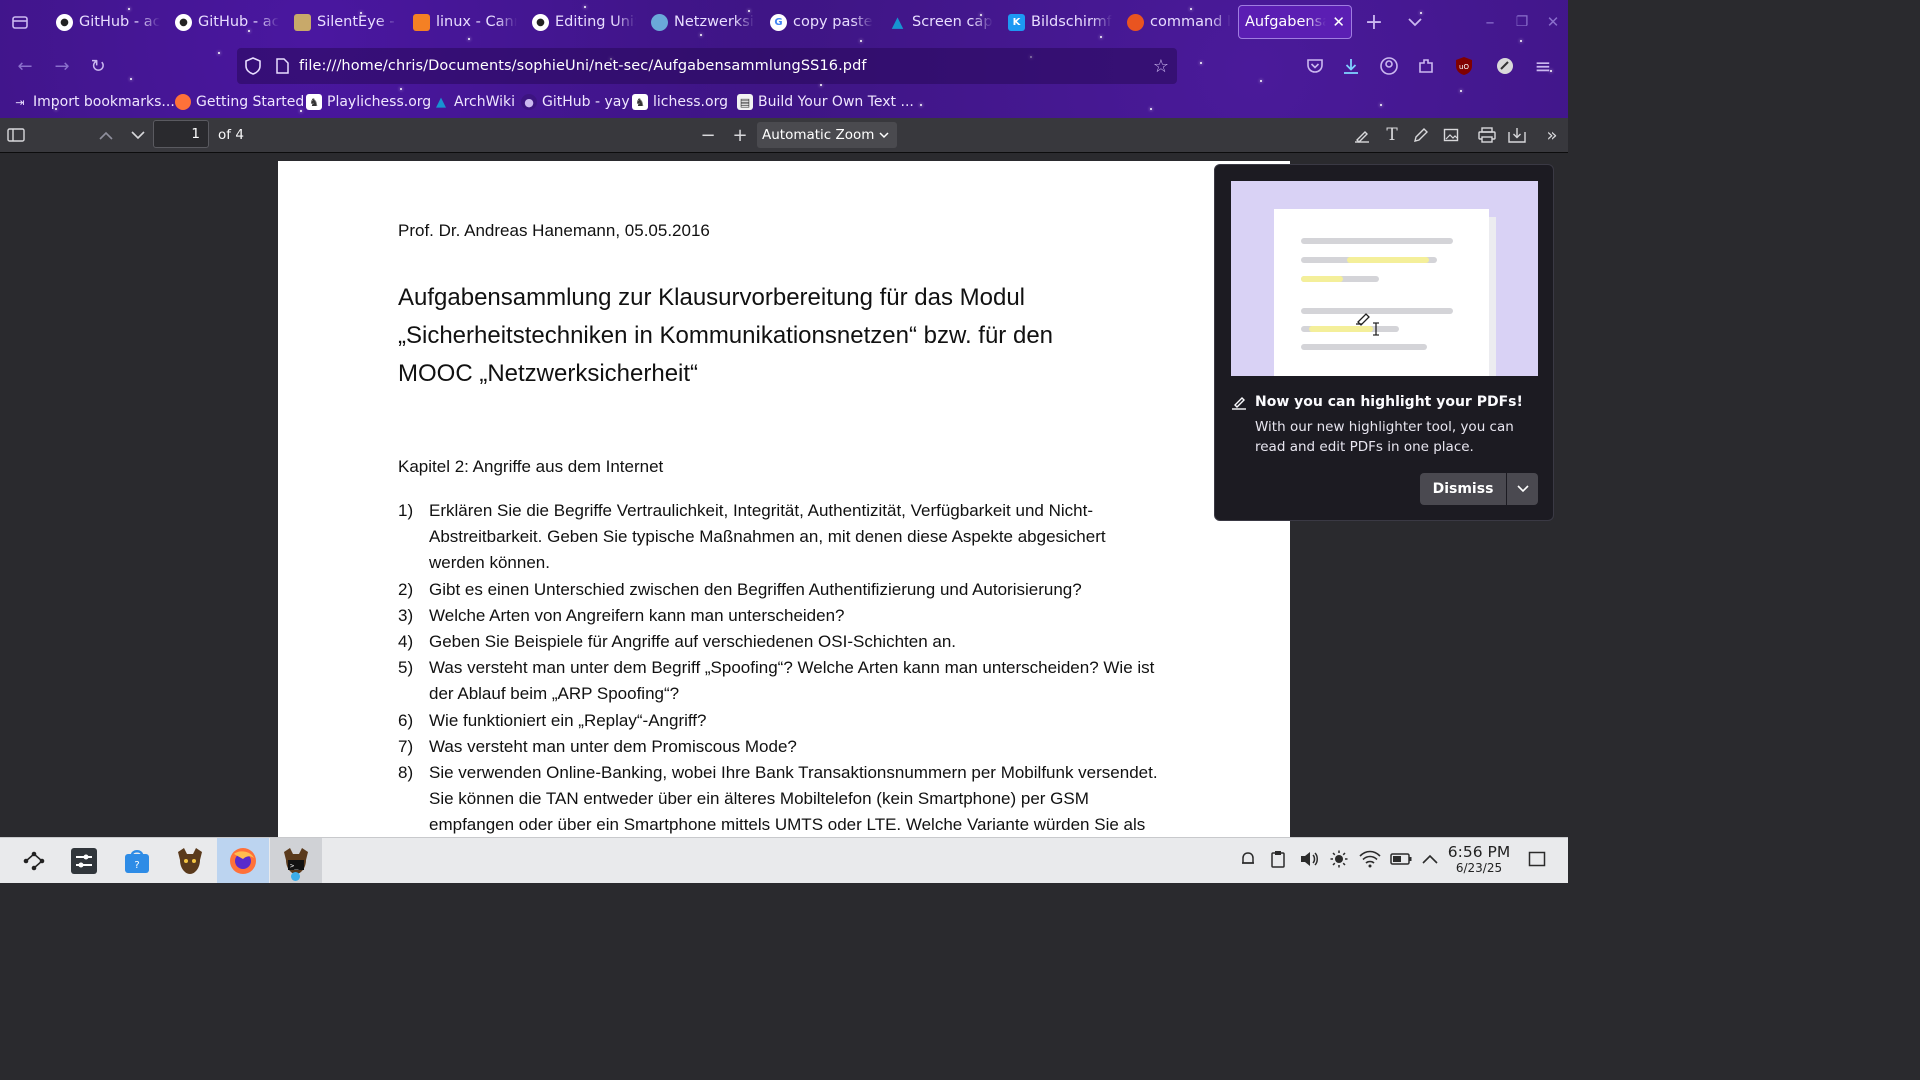  Describe the element at coordinates (20, 22) in the screenshot. I see `tab-list-icon` at that location.